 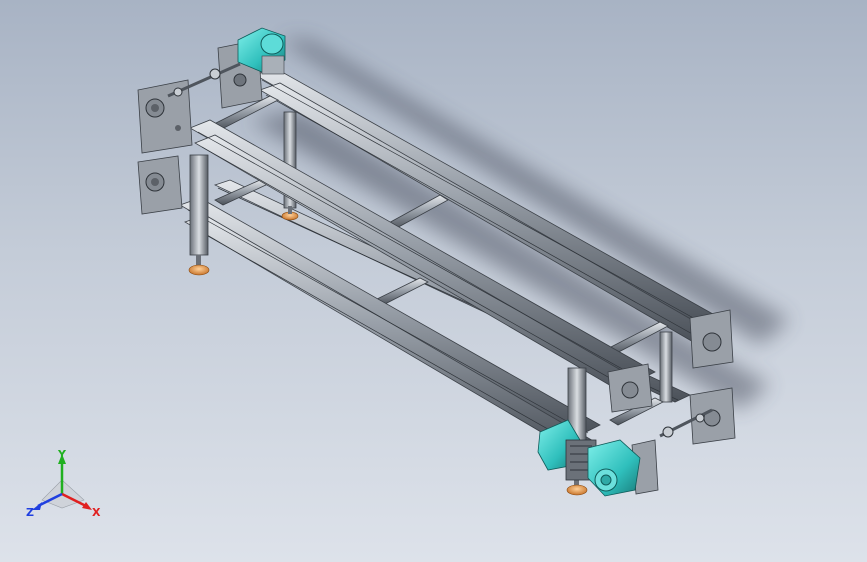 I want to click on end-plate-top-right, so click(x=711, y=339).